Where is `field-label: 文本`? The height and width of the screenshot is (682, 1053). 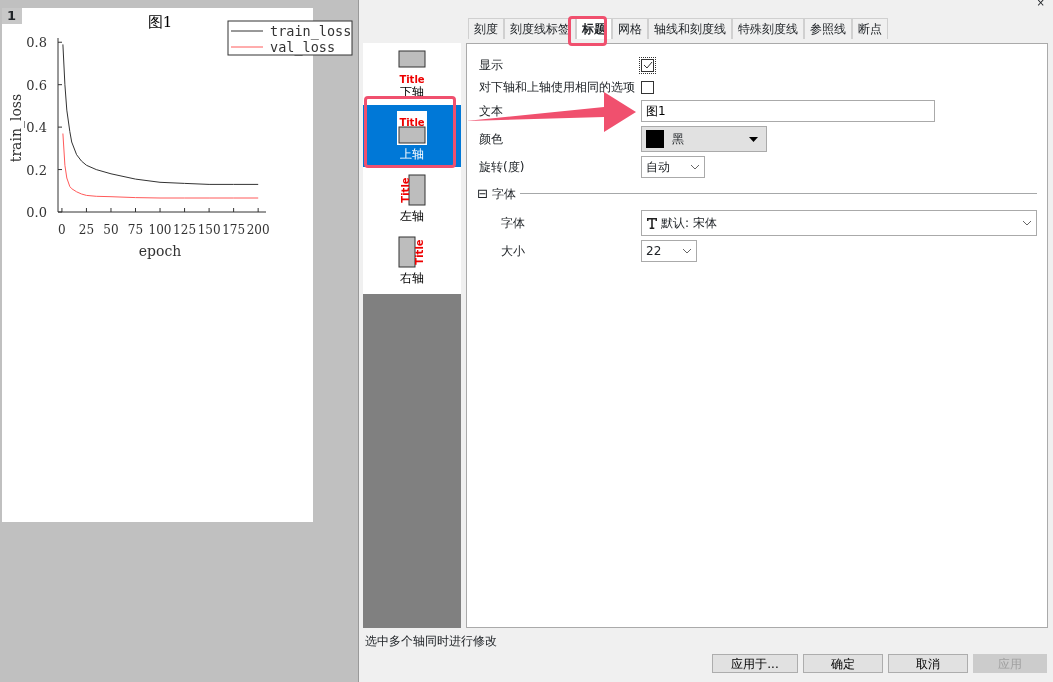
field-label: 文本 is located at coordinates (491, 111).